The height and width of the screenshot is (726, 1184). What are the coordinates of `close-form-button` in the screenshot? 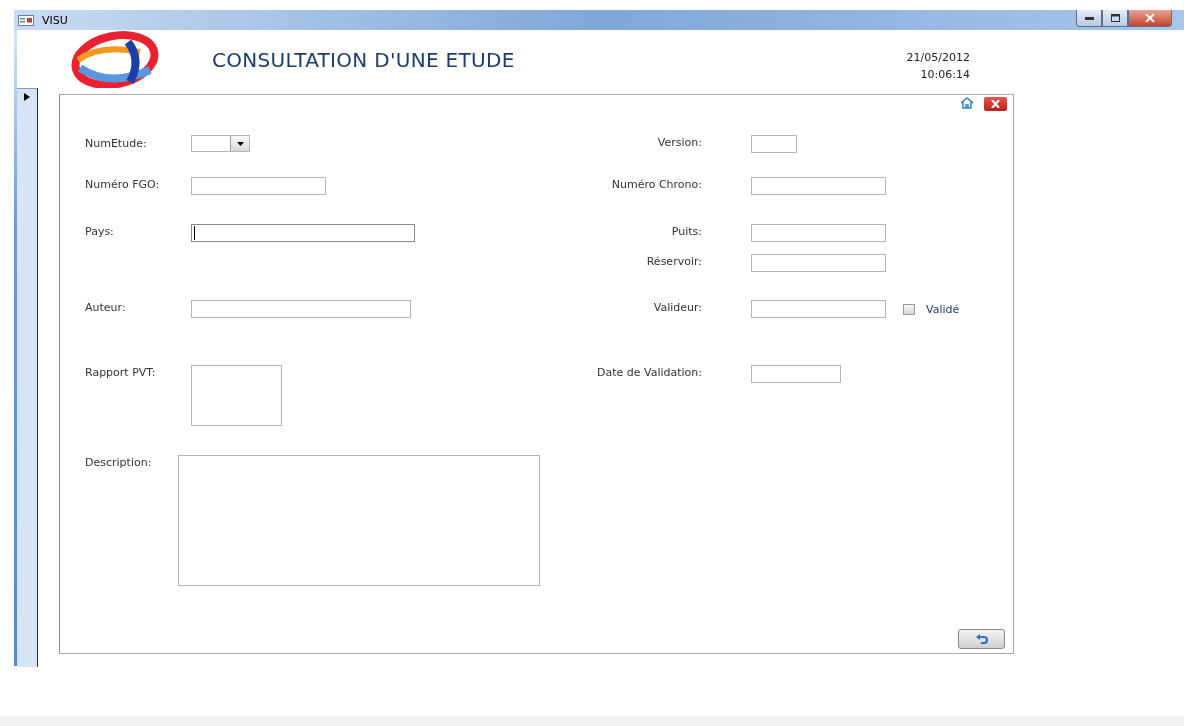 It's located at (995, 104).